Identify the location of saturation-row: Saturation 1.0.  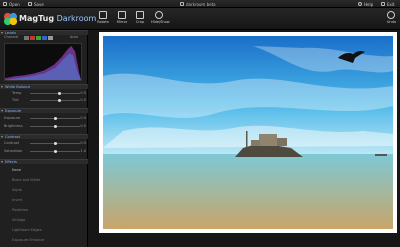
(45, 151).